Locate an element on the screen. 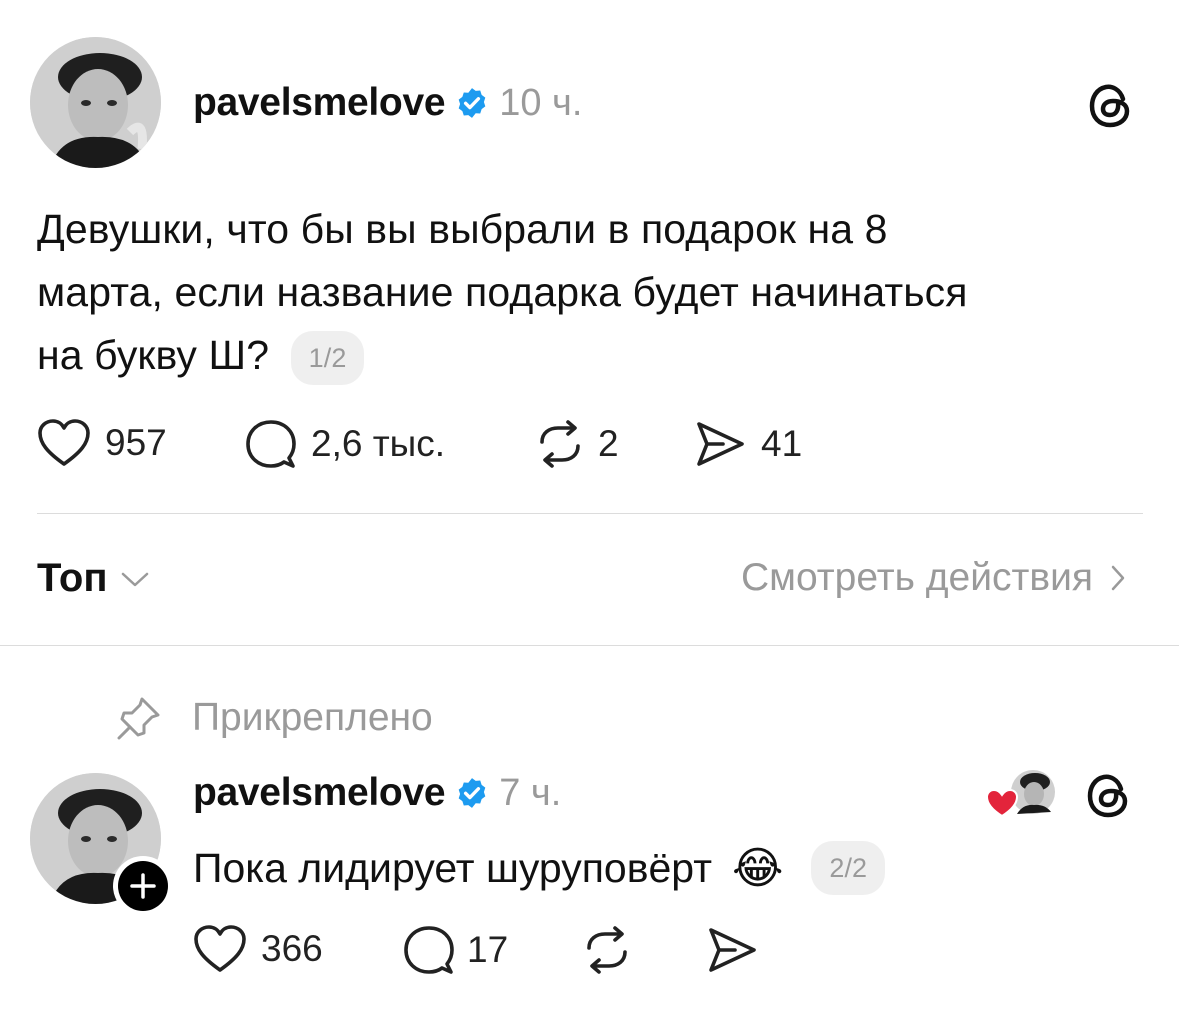 Image resolution: width=1179 pixels, height=1014 pixels. chevron-down-icon is located at coordinates (134, 579).